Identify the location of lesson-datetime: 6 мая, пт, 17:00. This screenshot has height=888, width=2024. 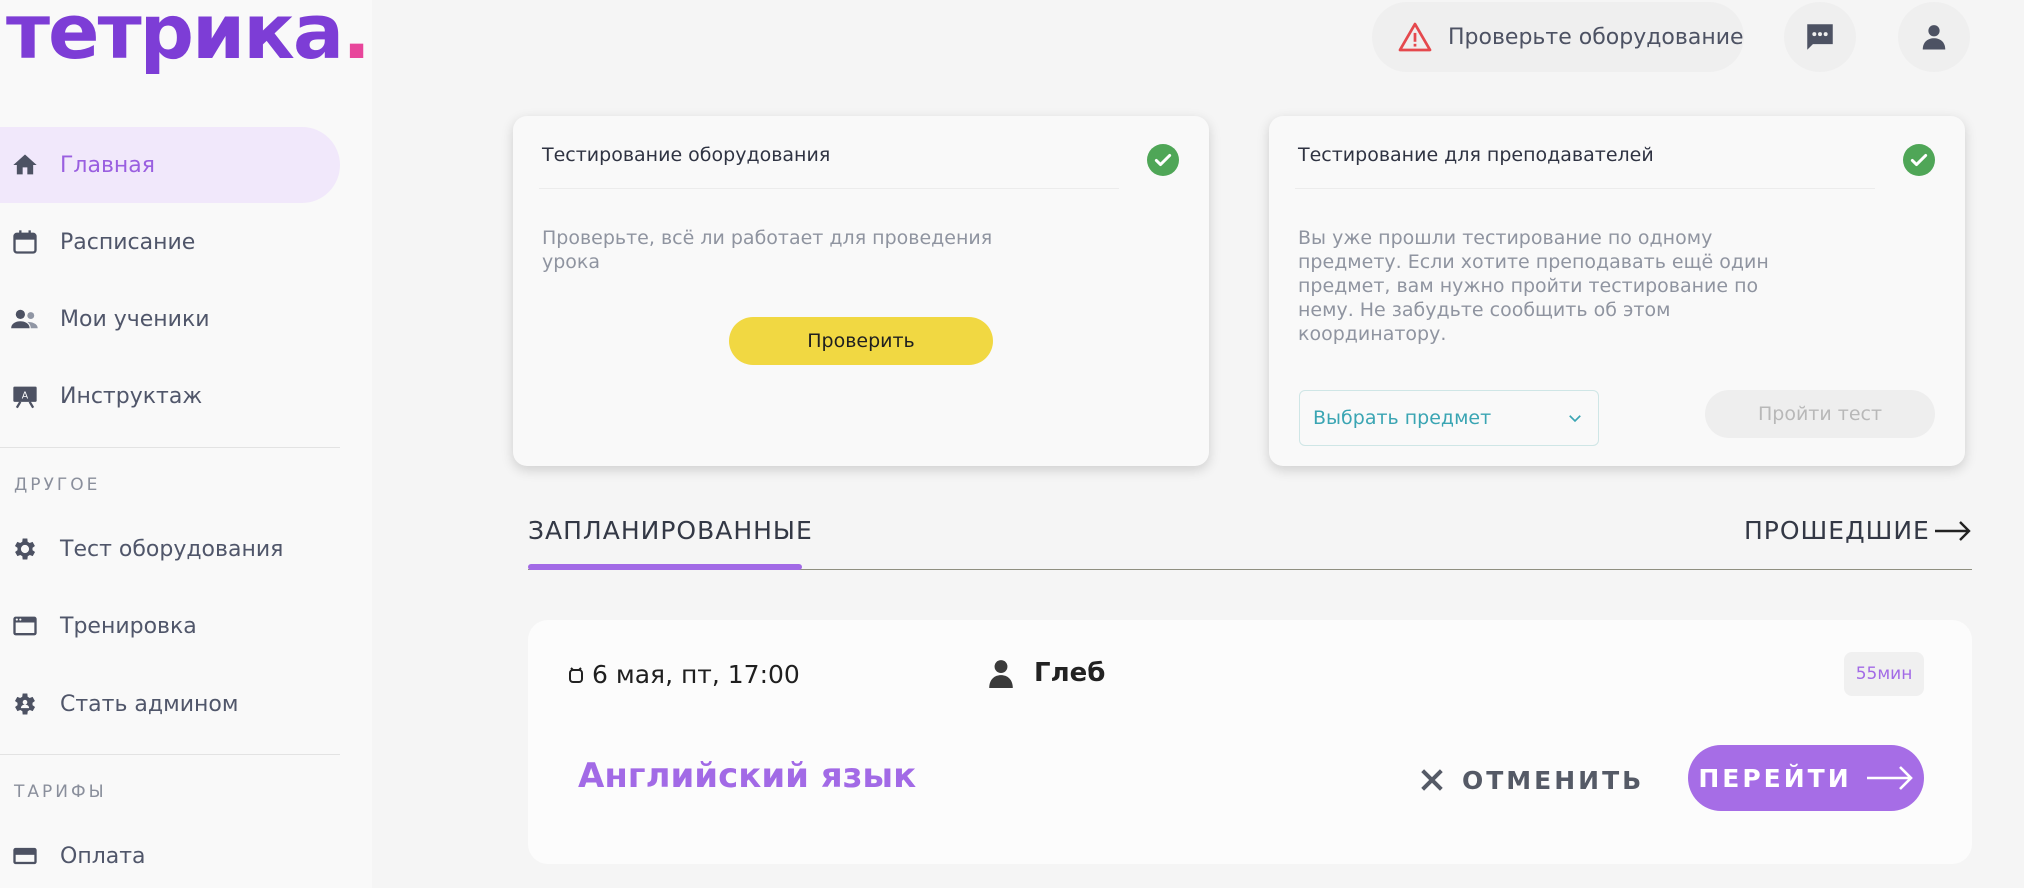
(684, 674).